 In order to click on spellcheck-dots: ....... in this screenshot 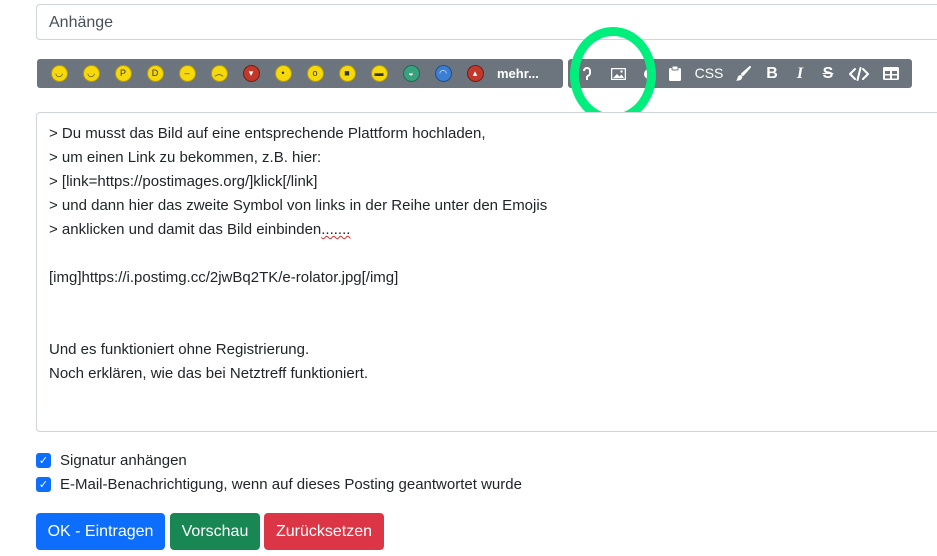, I will do `click(336, 229)`.